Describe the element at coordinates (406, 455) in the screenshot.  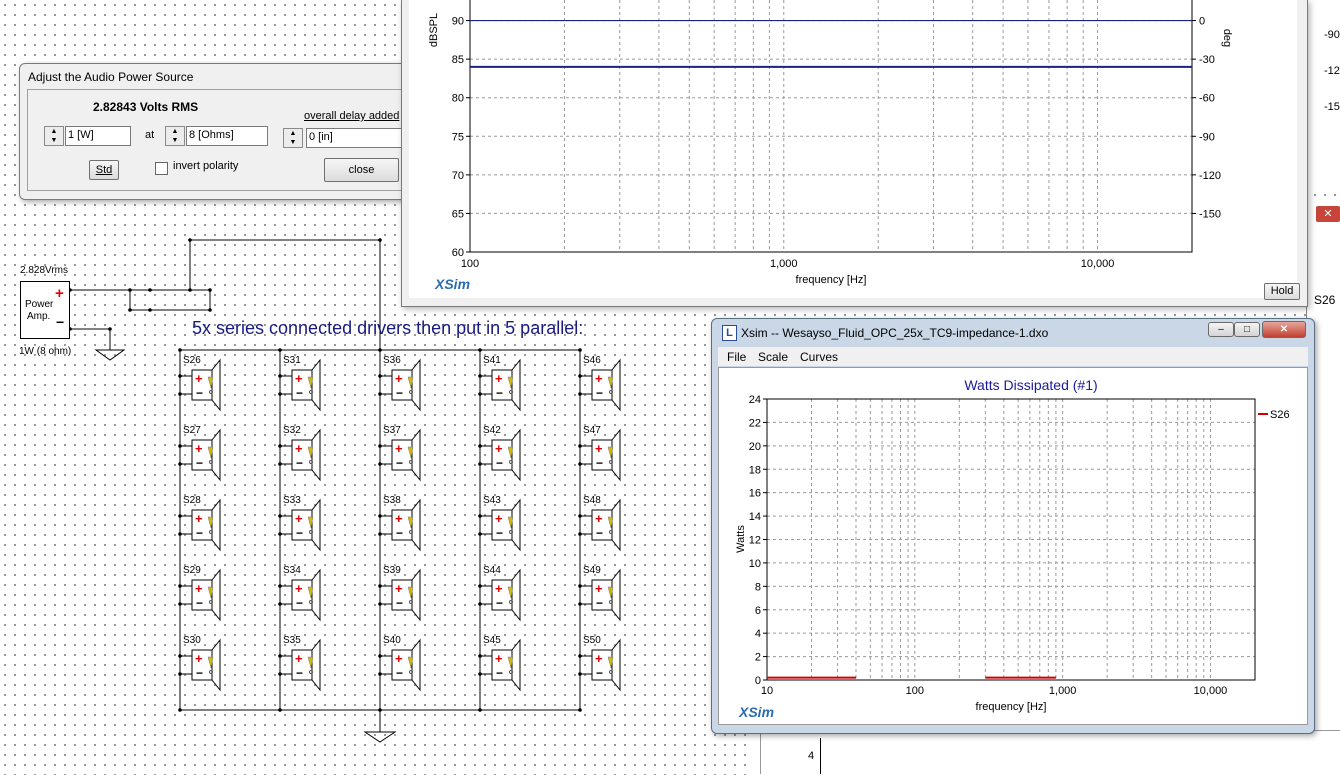
I see `driver-S37: +−` at that location.